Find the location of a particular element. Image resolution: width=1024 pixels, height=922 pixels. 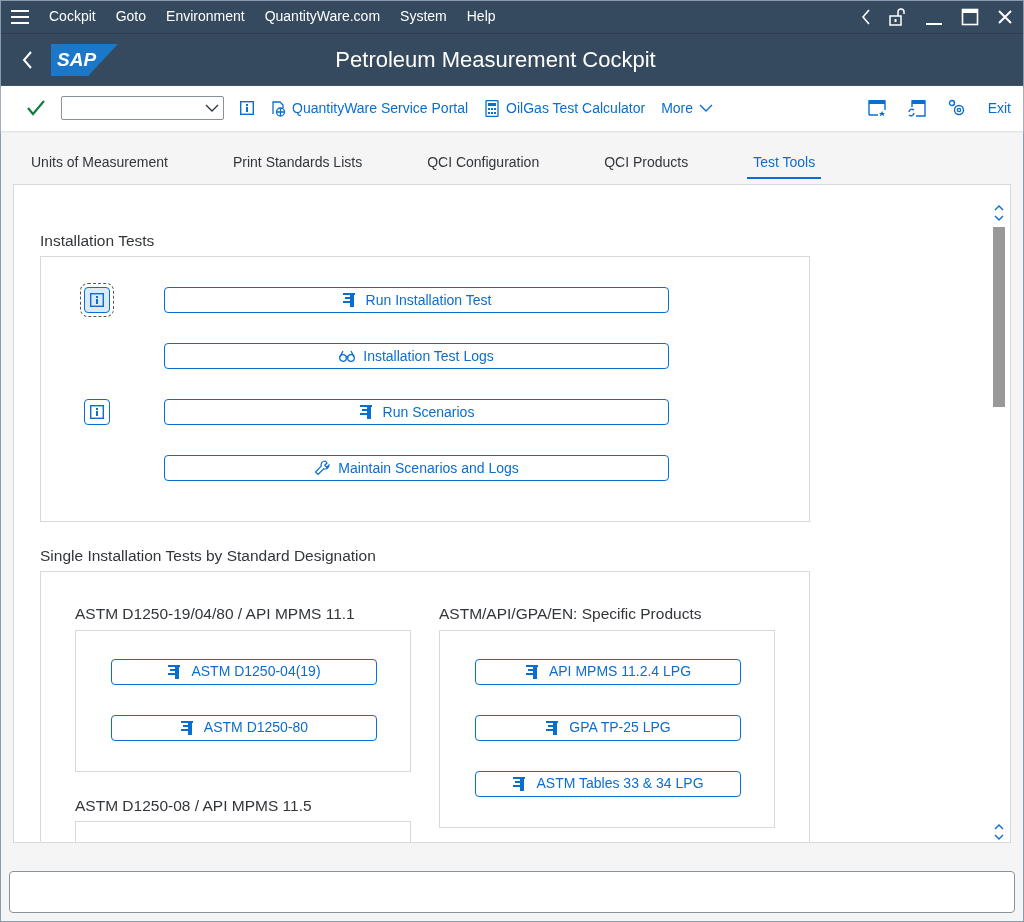

group-title: Installation Tests is located at coordinates (98, 240).